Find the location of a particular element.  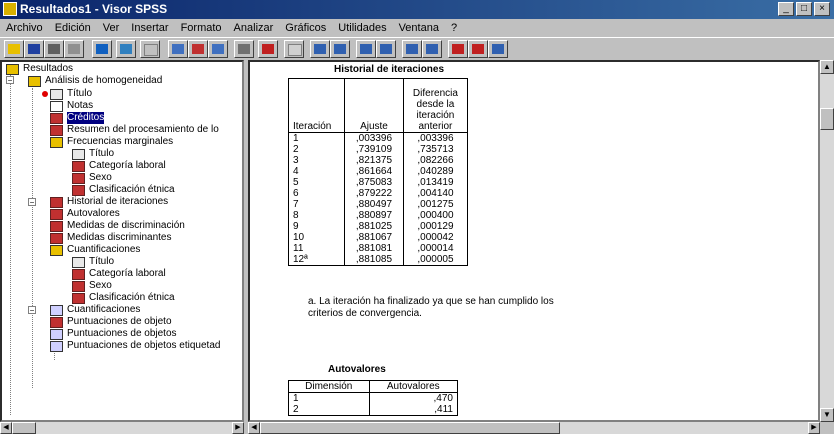

vertical-scrollbar: ▲ ▼ is located at coordinates (827, 241).